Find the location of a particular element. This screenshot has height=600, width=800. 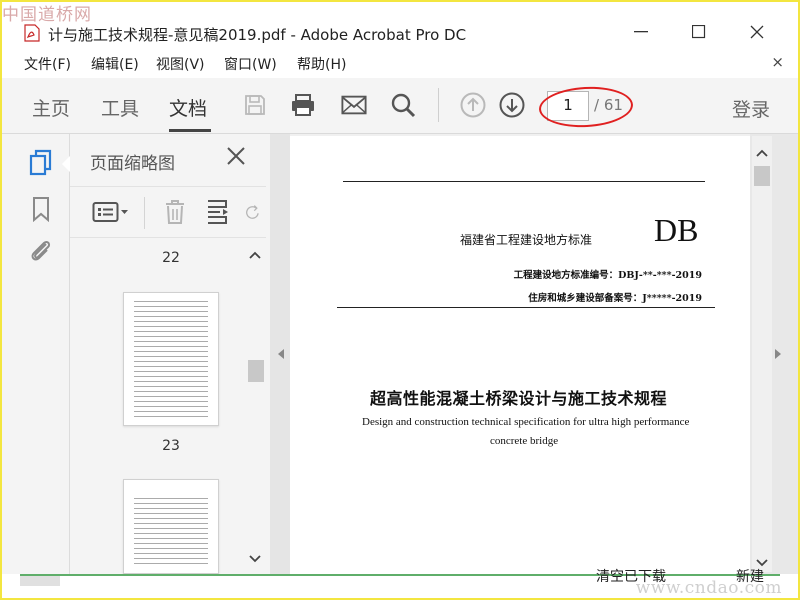

minimize-button is located at coordinates (641, 32).